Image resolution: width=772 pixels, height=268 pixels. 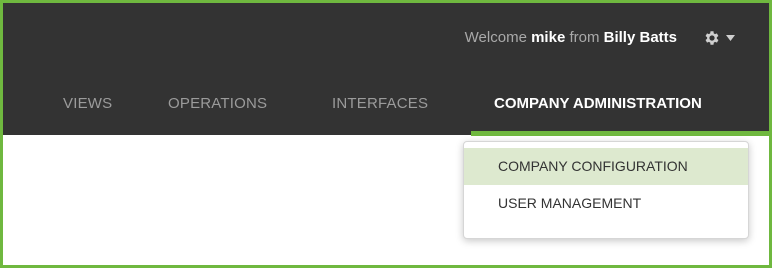 What do you see at coordinates (712, 38) in the screenshot?
I see `gear-icon` at bounding box center [712, 38].